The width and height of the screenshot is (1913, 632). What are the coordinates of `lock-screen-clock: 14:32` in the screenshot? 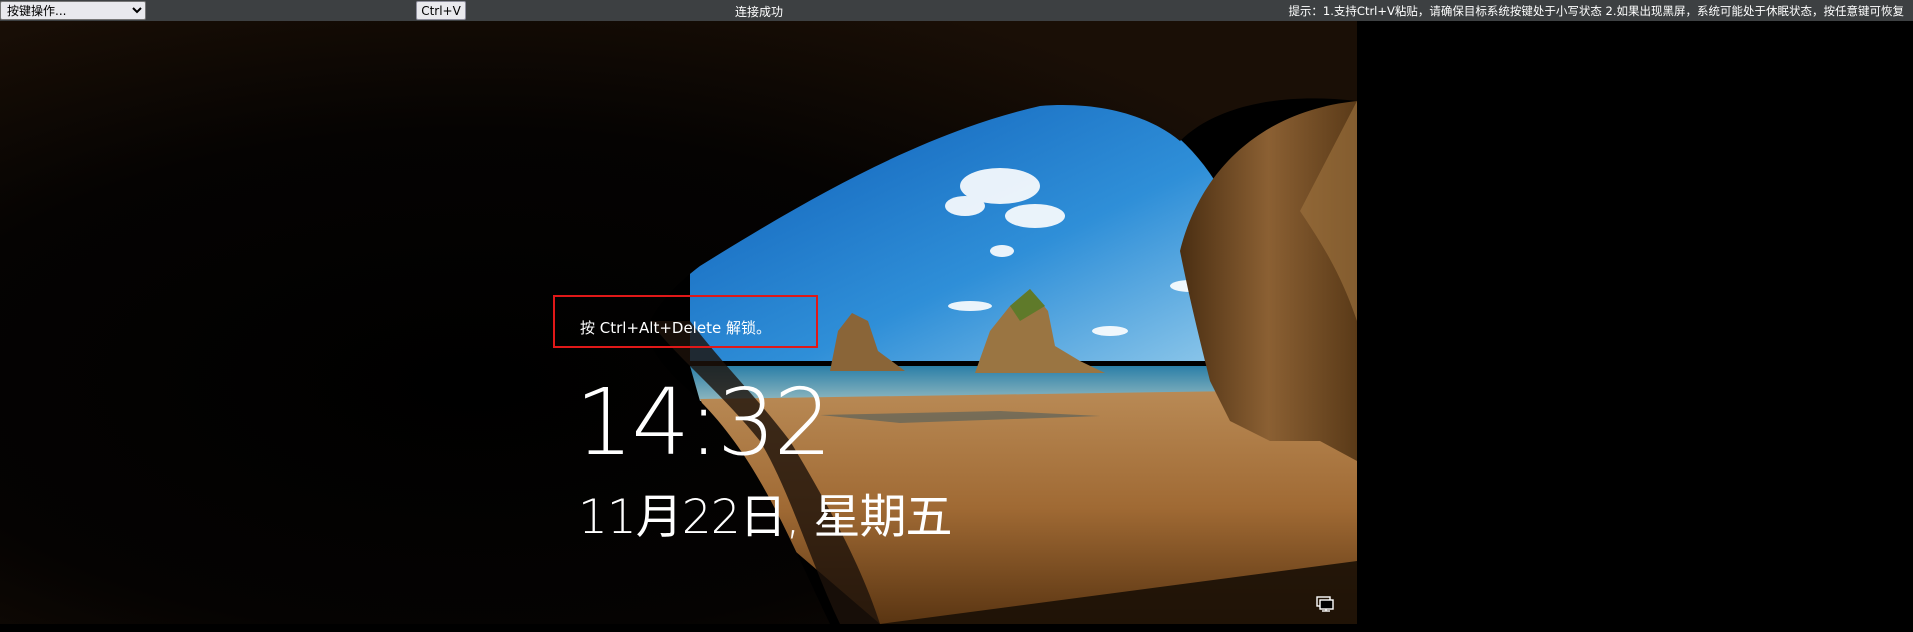 It's located at (703, 422).